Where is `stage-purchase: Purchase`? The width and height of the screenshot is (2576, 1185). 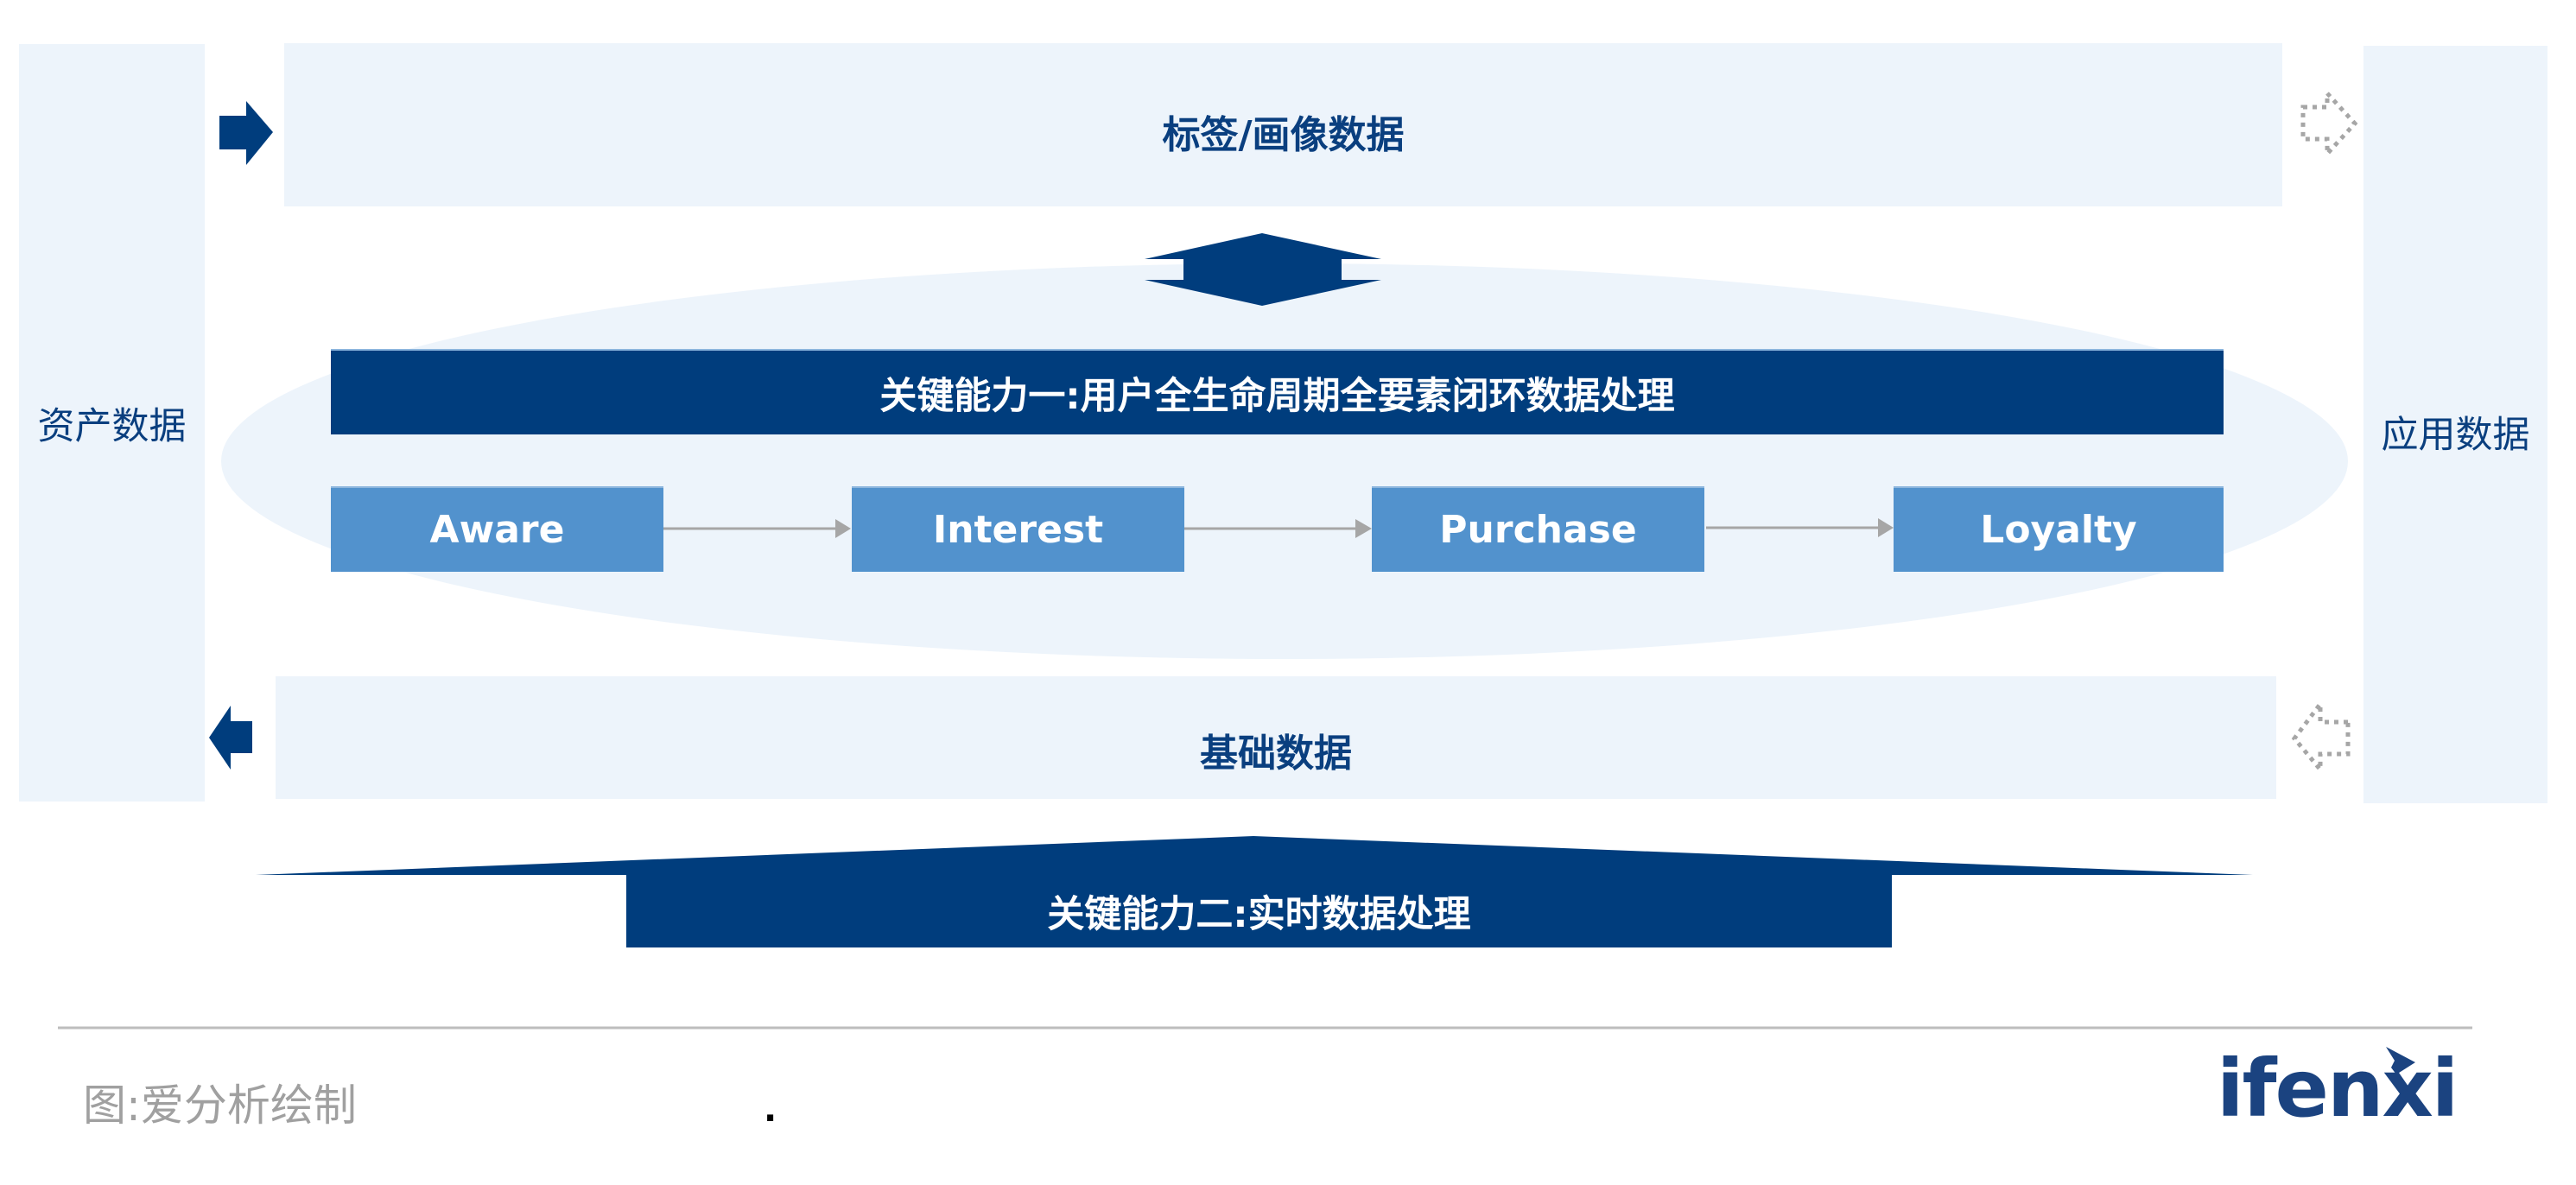
stage-purchase: Purchase is located at coordinates (1538, 529).